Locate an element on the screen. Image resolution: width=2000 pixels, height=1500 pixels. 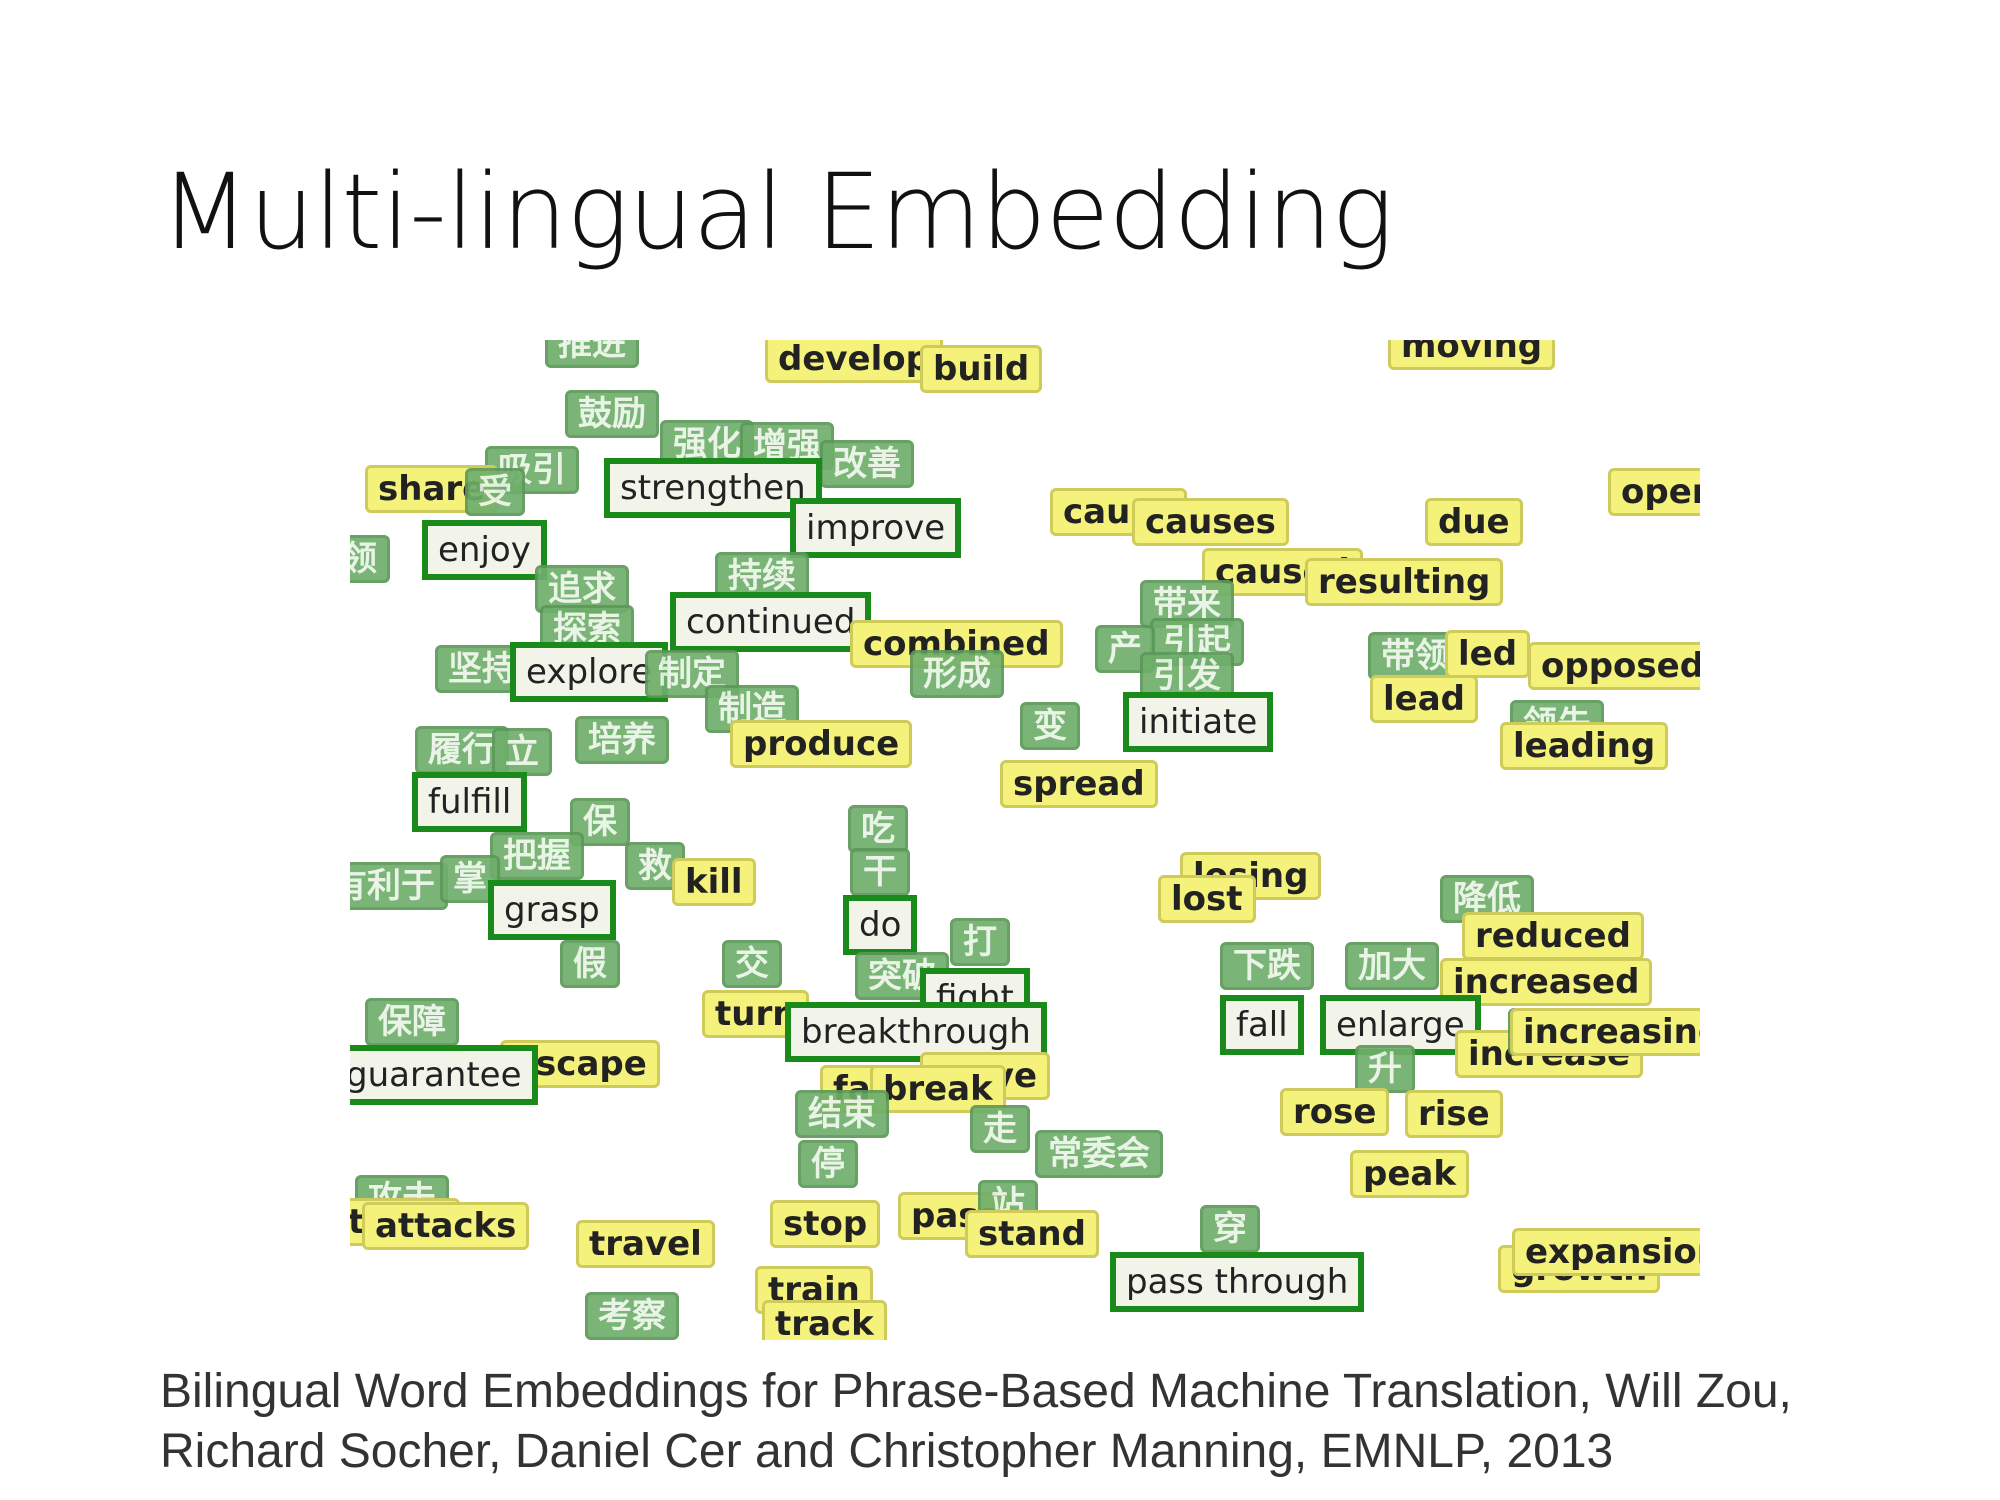
word-label-en: led is located at coordinates (1488, 654).